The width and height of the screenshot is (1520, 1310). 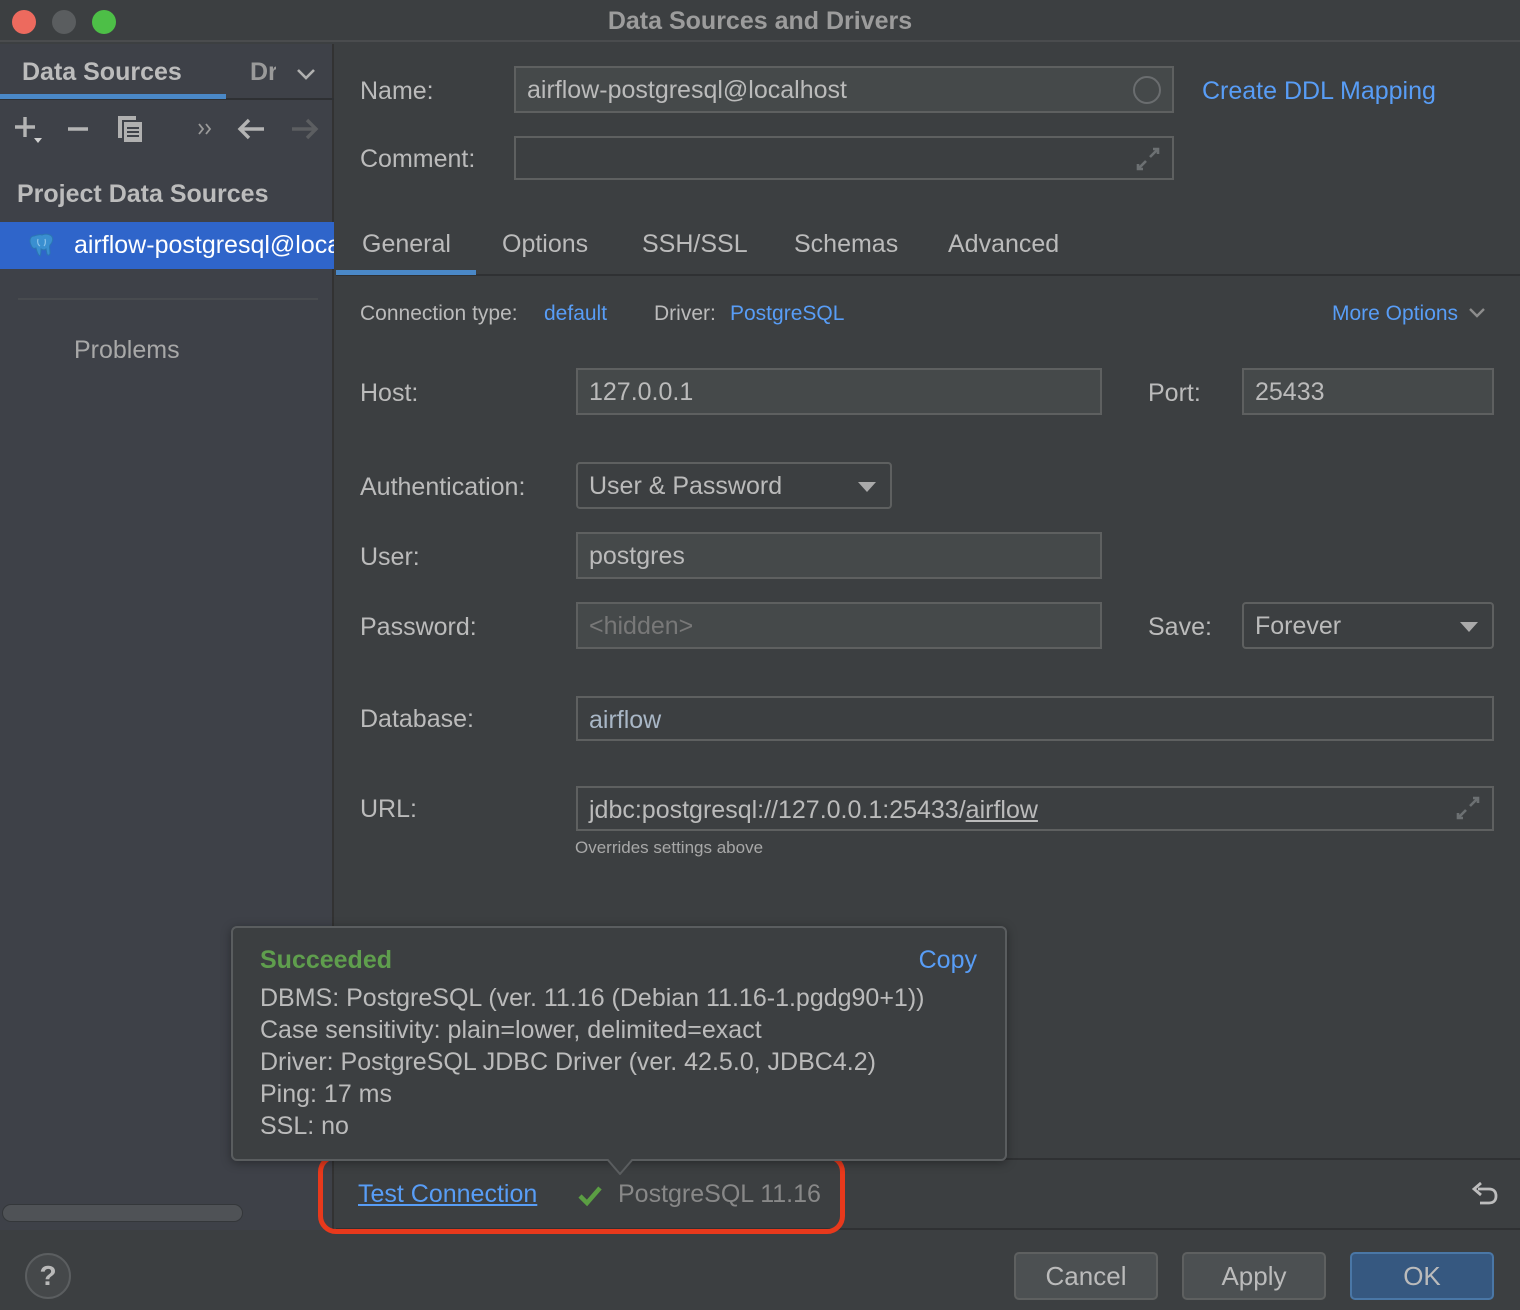 I want to click on back-button, so click(x=251, y=129).